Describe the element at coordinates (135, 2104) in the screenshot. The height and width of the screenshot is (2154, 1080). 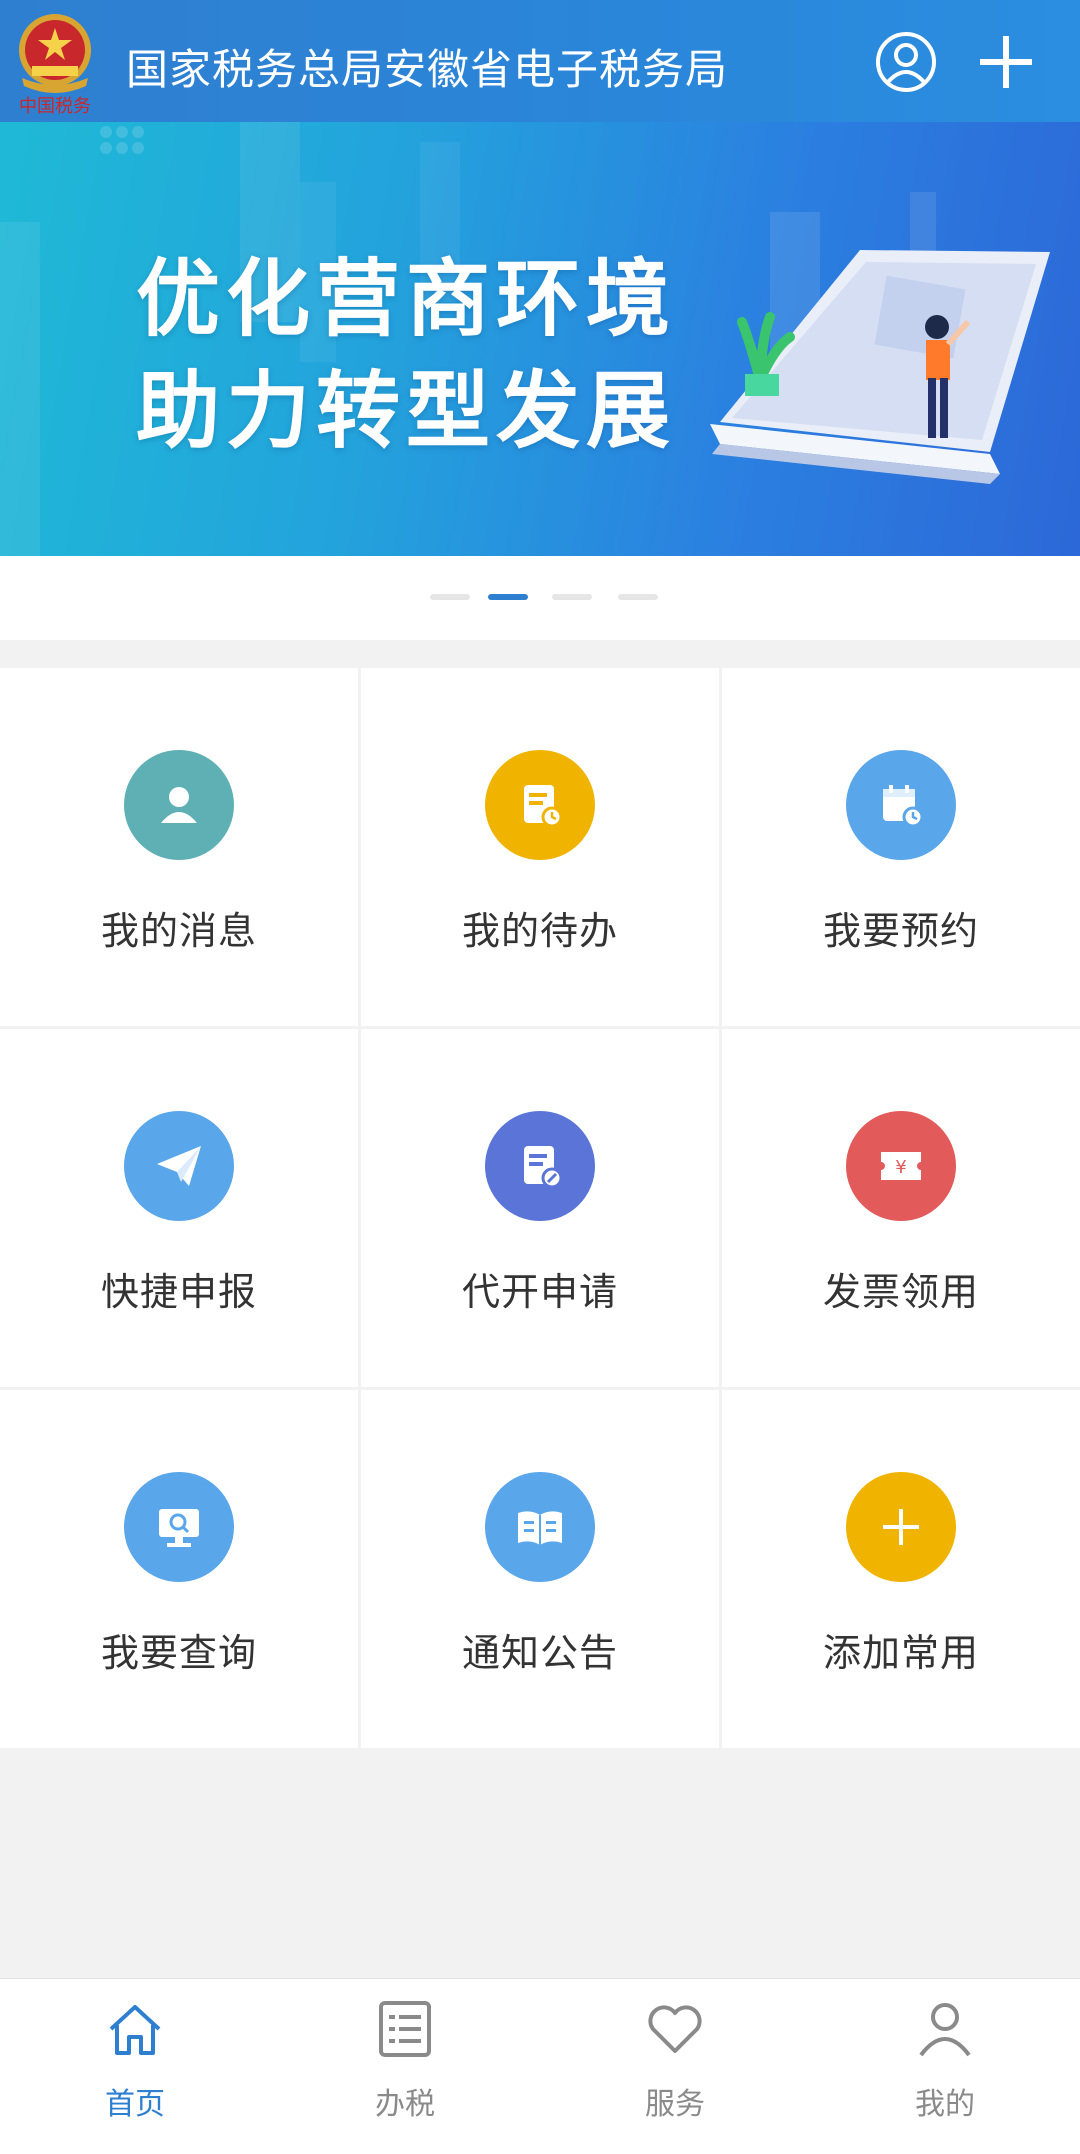
I see `nav-label: 首页` at that location.